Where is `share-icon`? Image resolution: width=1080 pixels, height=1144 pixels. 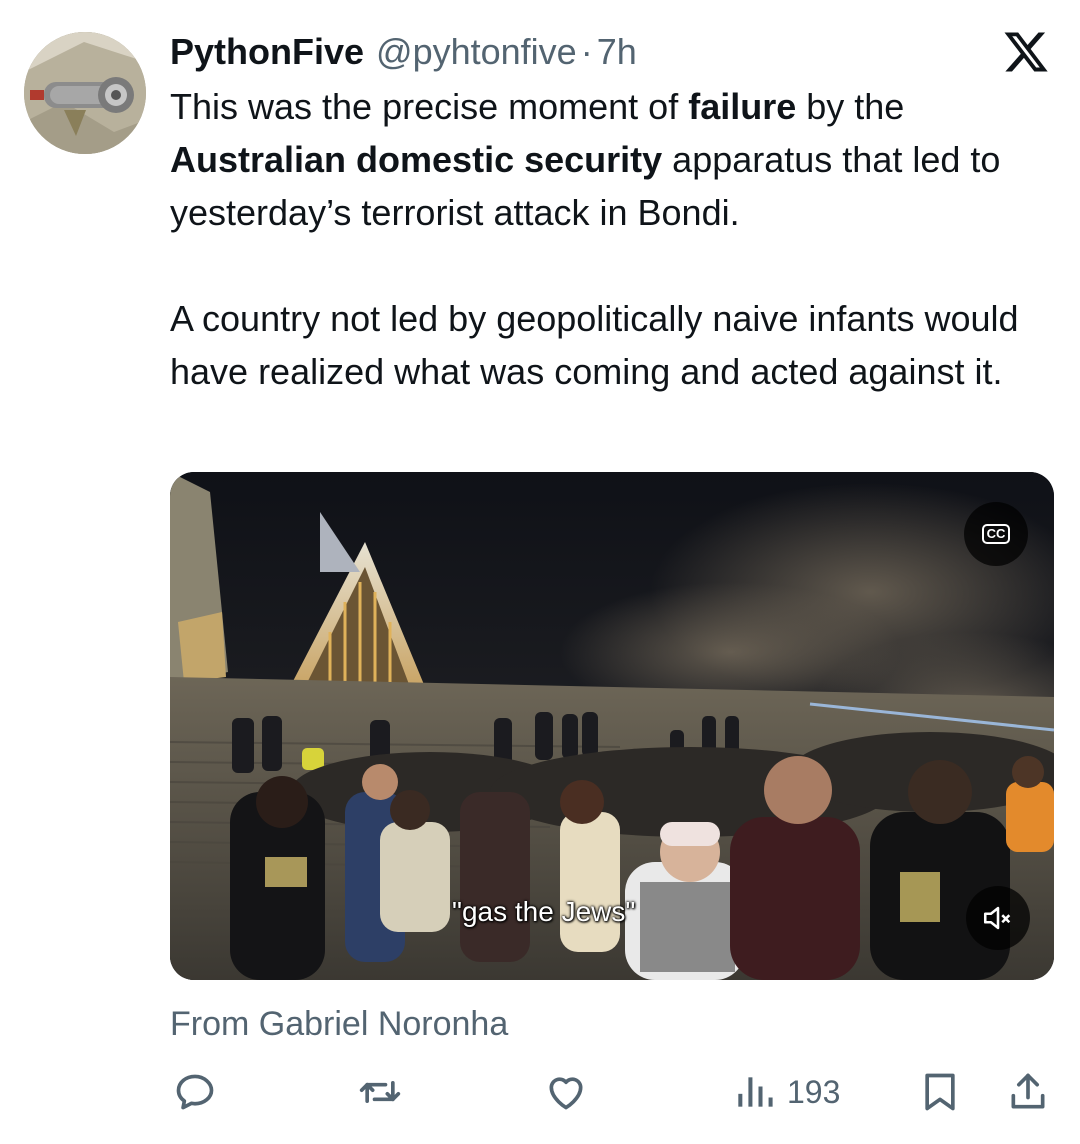
share-icon is located at coordinates (1028, 1091).